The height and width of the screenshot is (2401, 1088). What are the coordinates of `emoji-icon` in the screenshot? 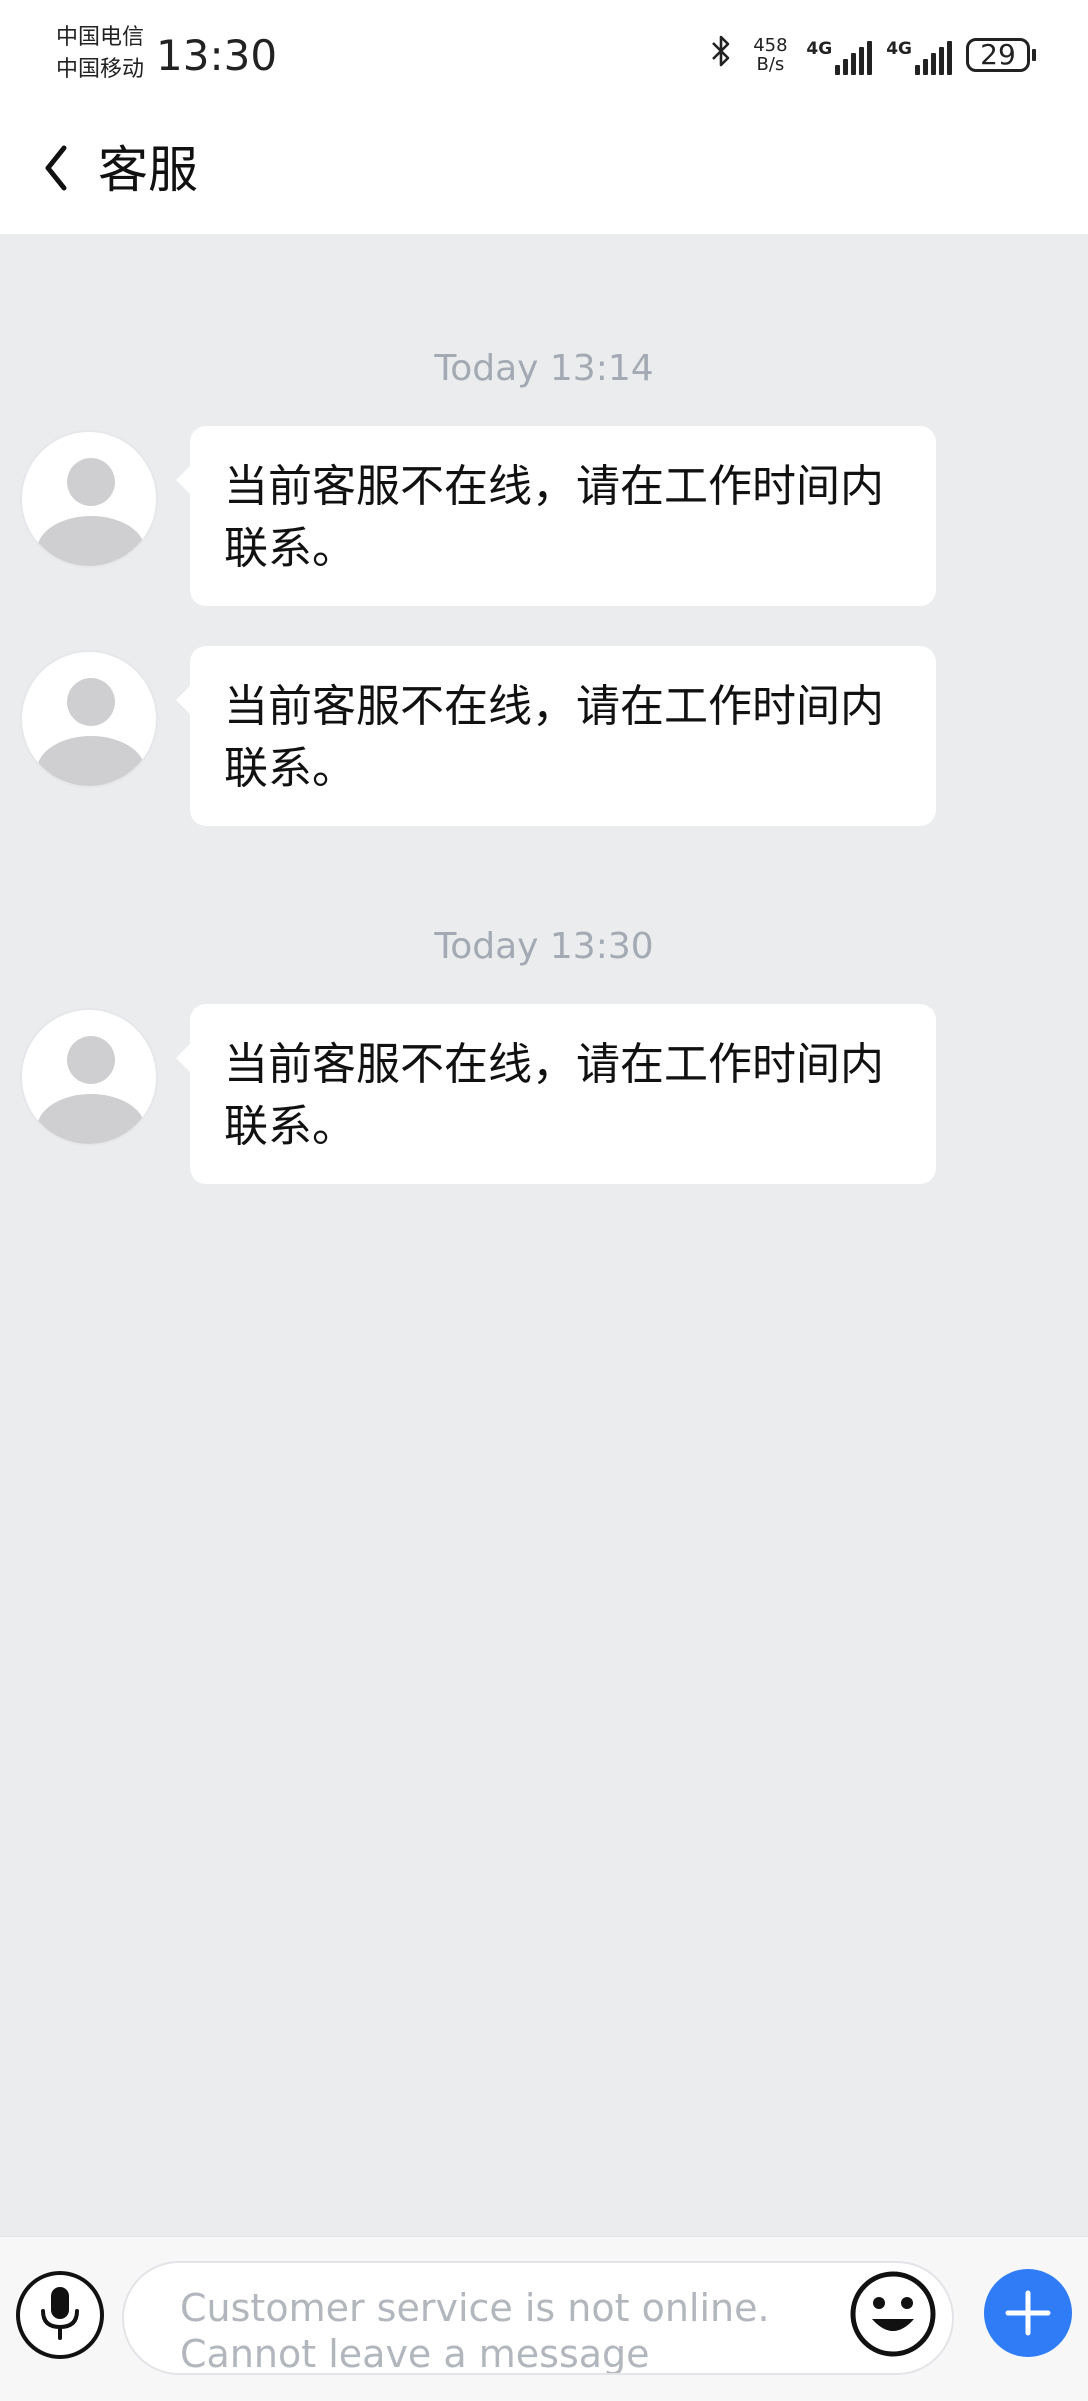 It's located at (893, 2314).